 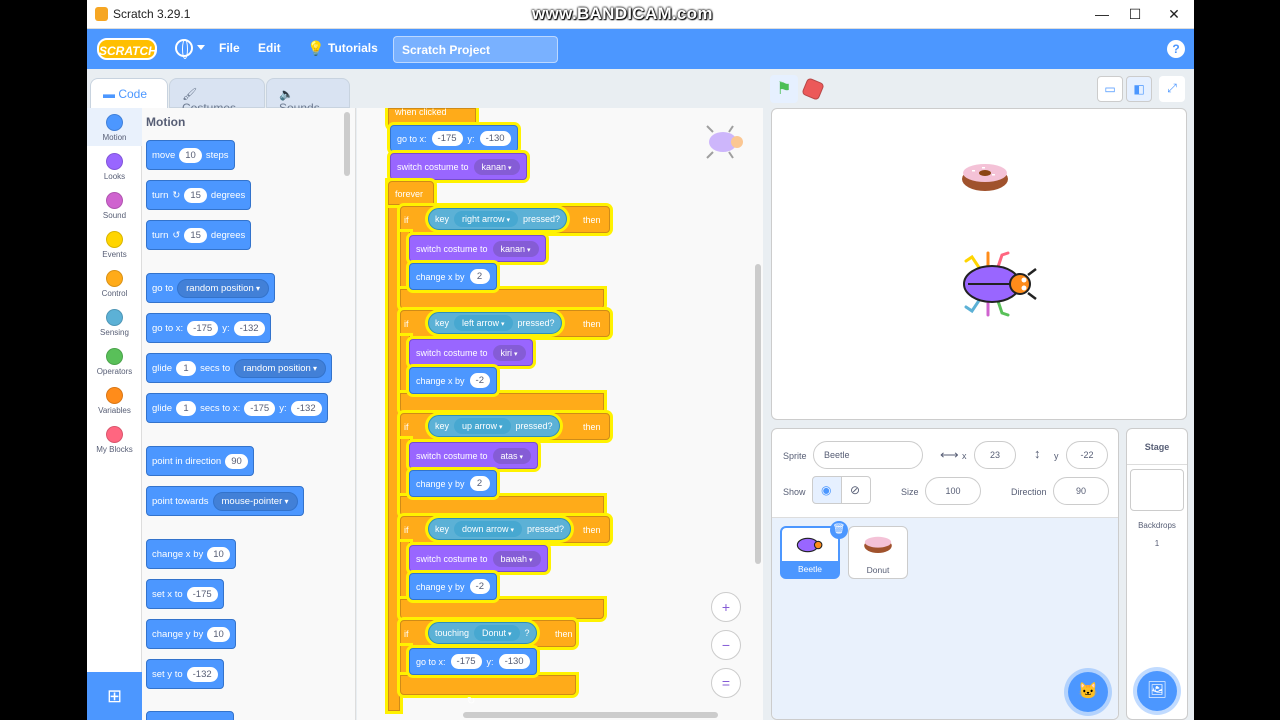 I want to click on costume-dropdown: kiri, so click(x=509, y=352).